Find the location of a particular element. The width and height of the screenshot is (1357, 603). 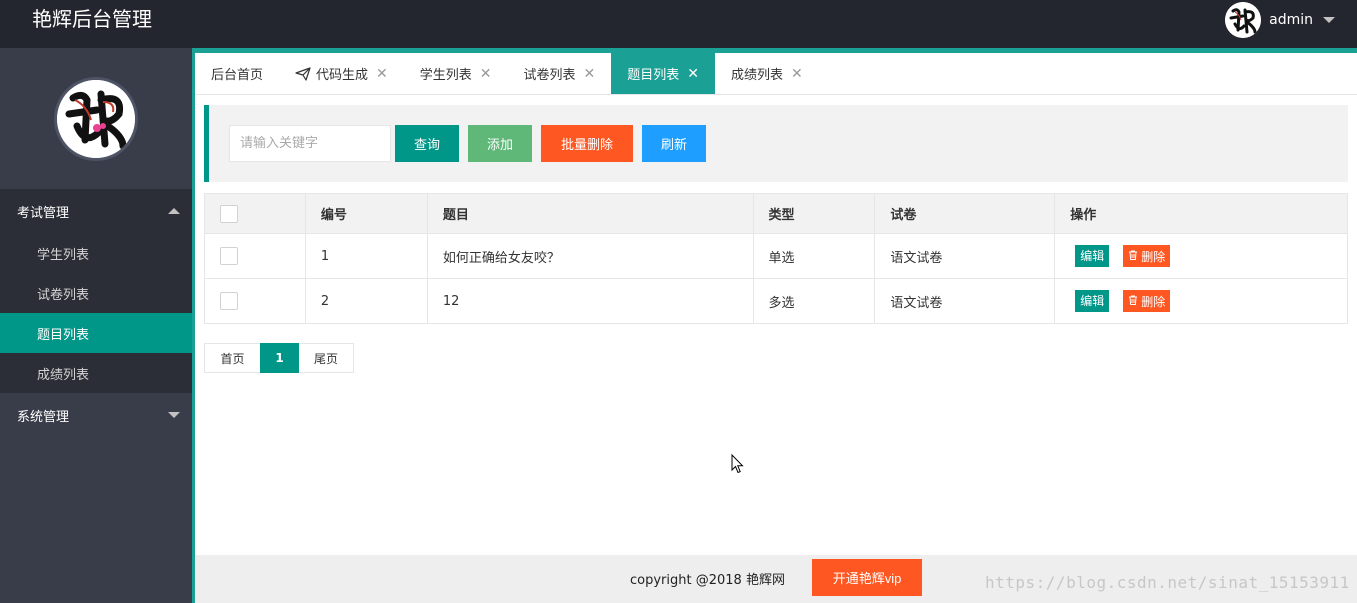

copyright-text: copyright @2018 艳辉网 is located at coordinates (707, 580).